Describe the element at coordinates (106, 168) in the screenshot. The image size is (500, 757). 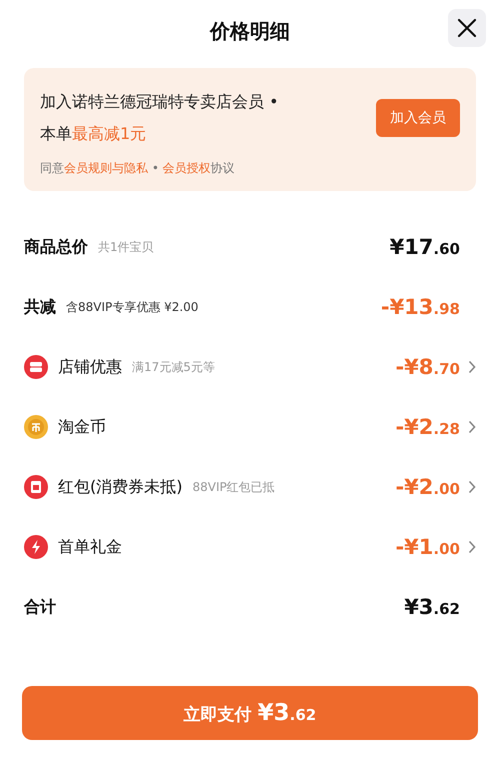
I see `agreement-link: 会员规则与隐私` at that location.